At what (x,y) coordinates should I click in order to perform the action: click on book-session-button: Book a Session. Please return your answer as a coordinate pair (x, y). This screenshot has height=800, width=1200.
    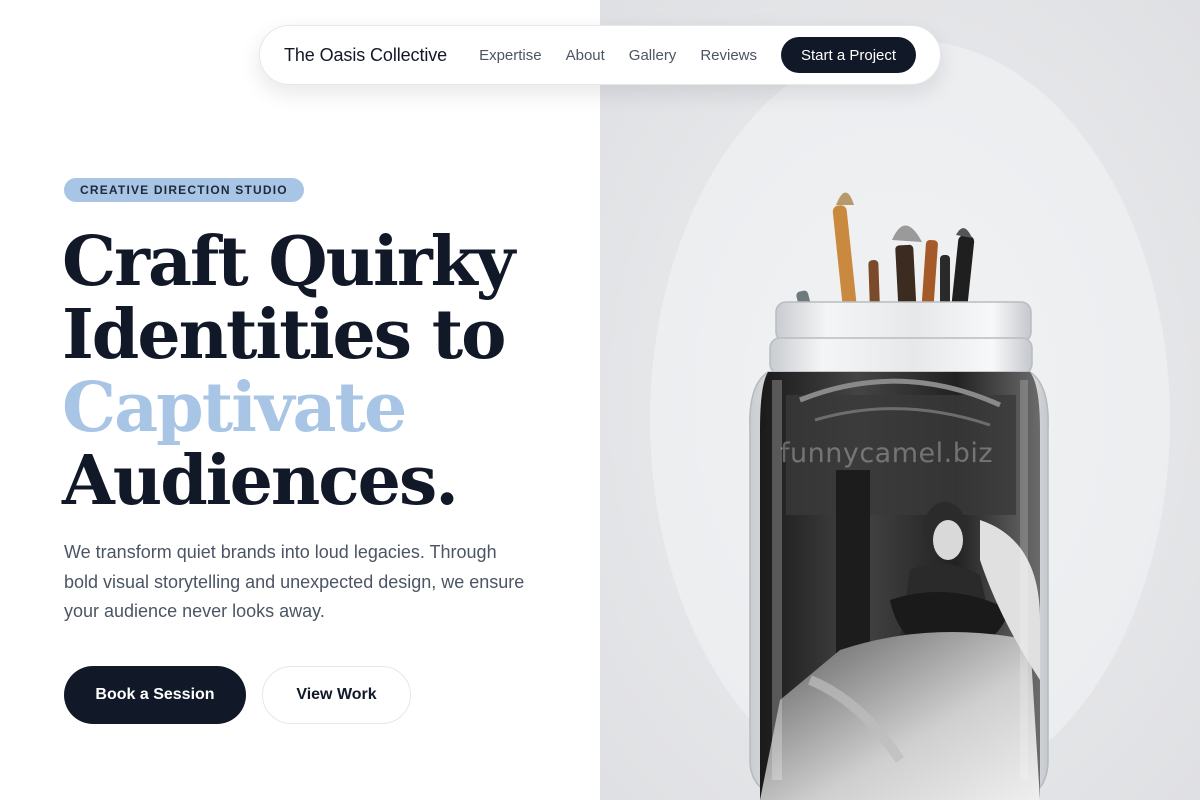
    Looking at the image, I should click on (155, 695).